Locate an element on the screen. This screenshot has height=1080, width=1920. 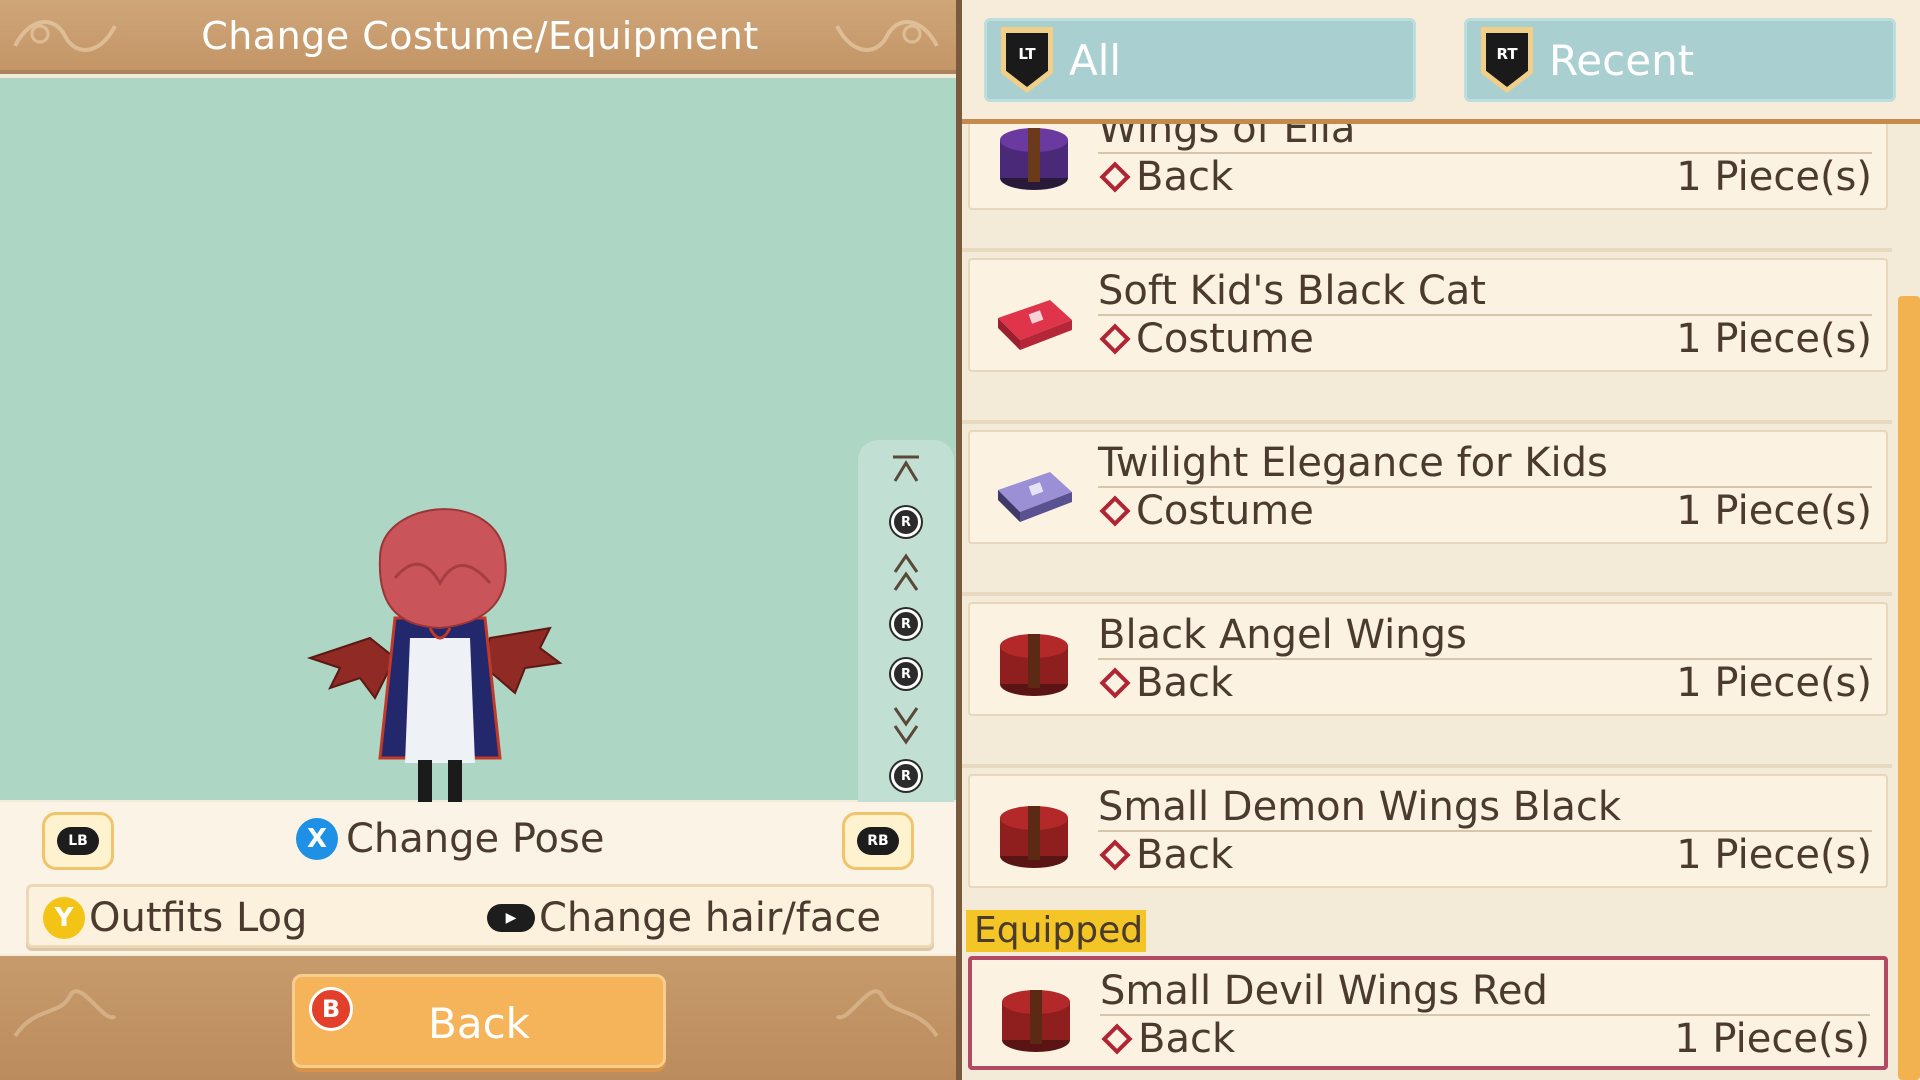
scrollbar-thumb is located at coordinates (1909, 688).